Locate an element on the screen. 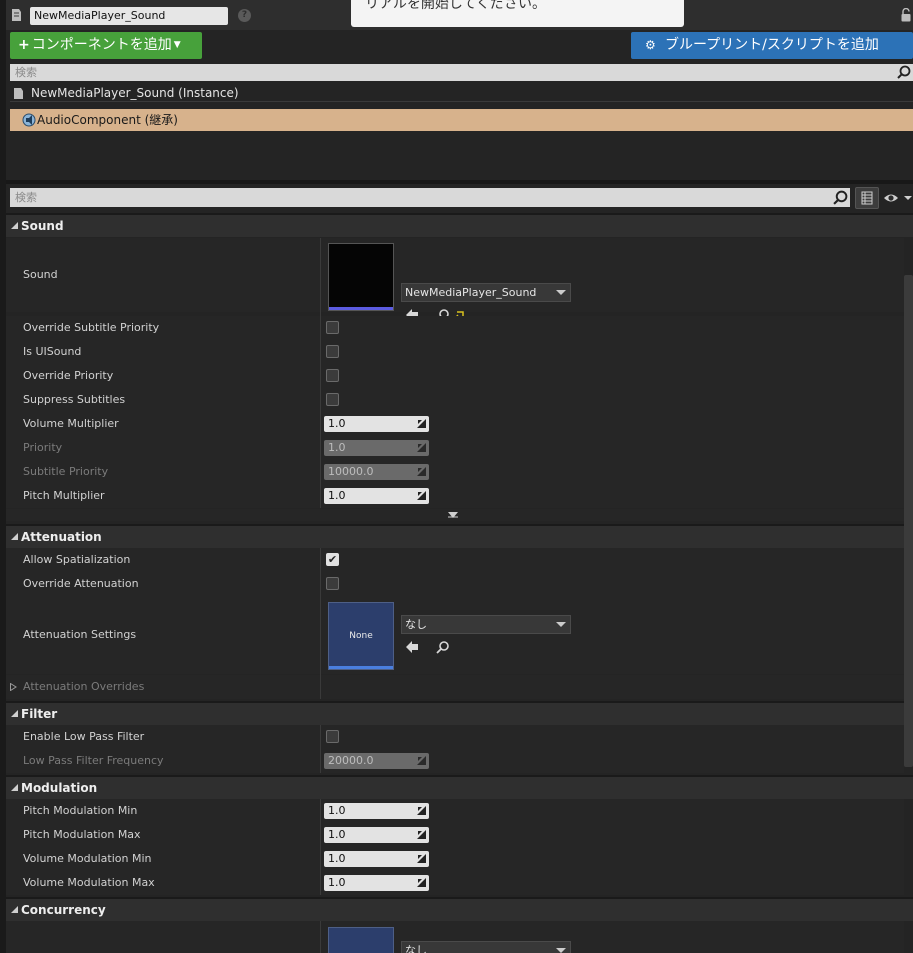  pitch-multiplier-input: 1.0 is located at coordinates (376, 496).